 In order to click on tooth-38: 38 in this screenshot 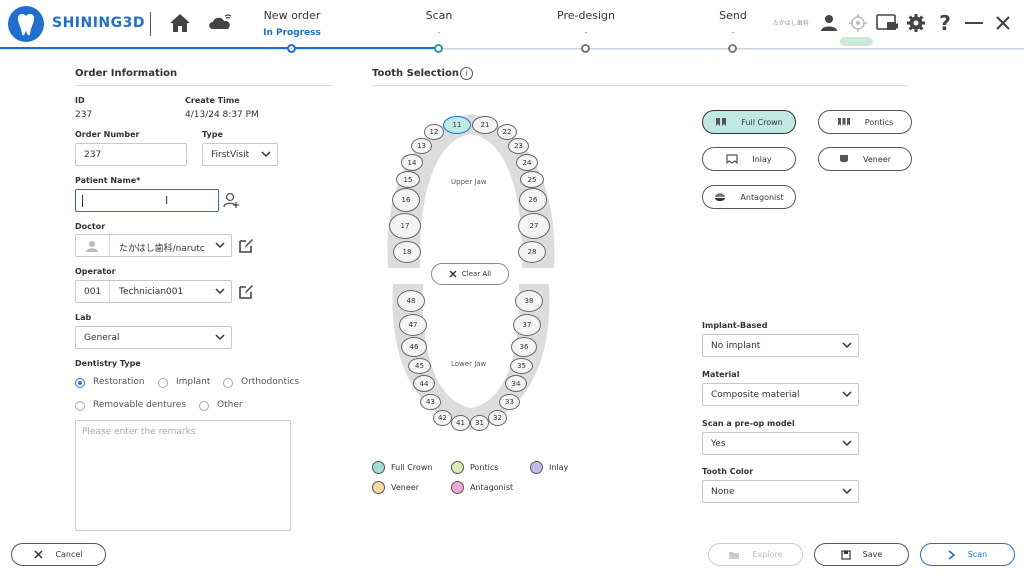, I will do `click(529, 301)`.